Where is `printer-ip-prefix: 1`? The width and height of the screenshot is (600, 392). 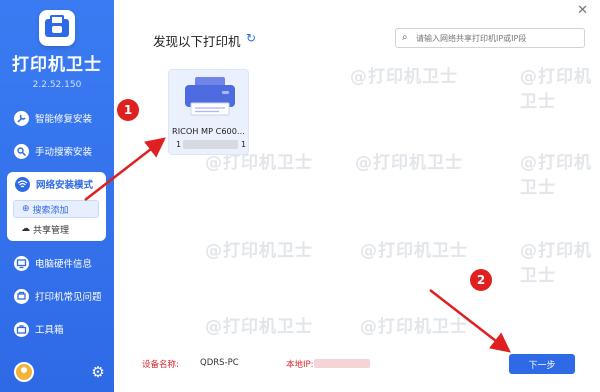
printer-ip-prefix: 1 is located at coordinates (179, 144).